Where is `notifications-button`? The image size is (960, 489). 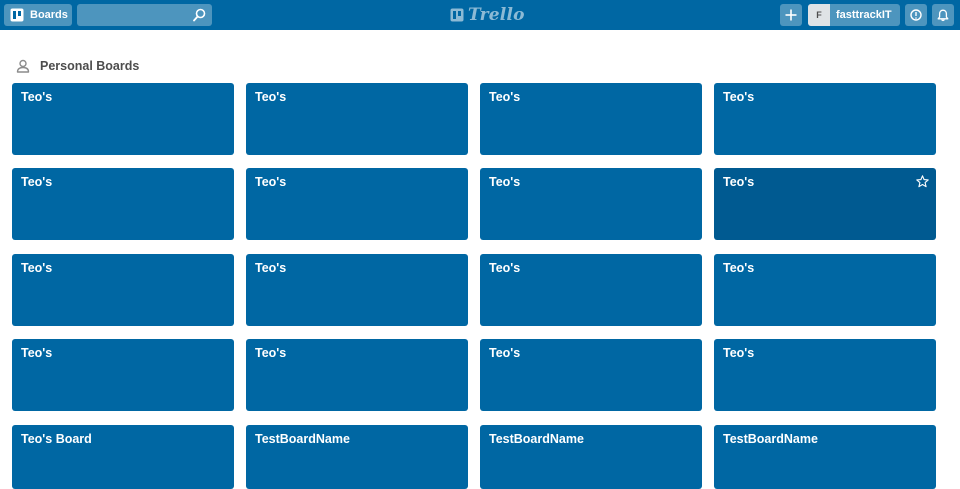
notifications-button is located at coordinates (943, 15).